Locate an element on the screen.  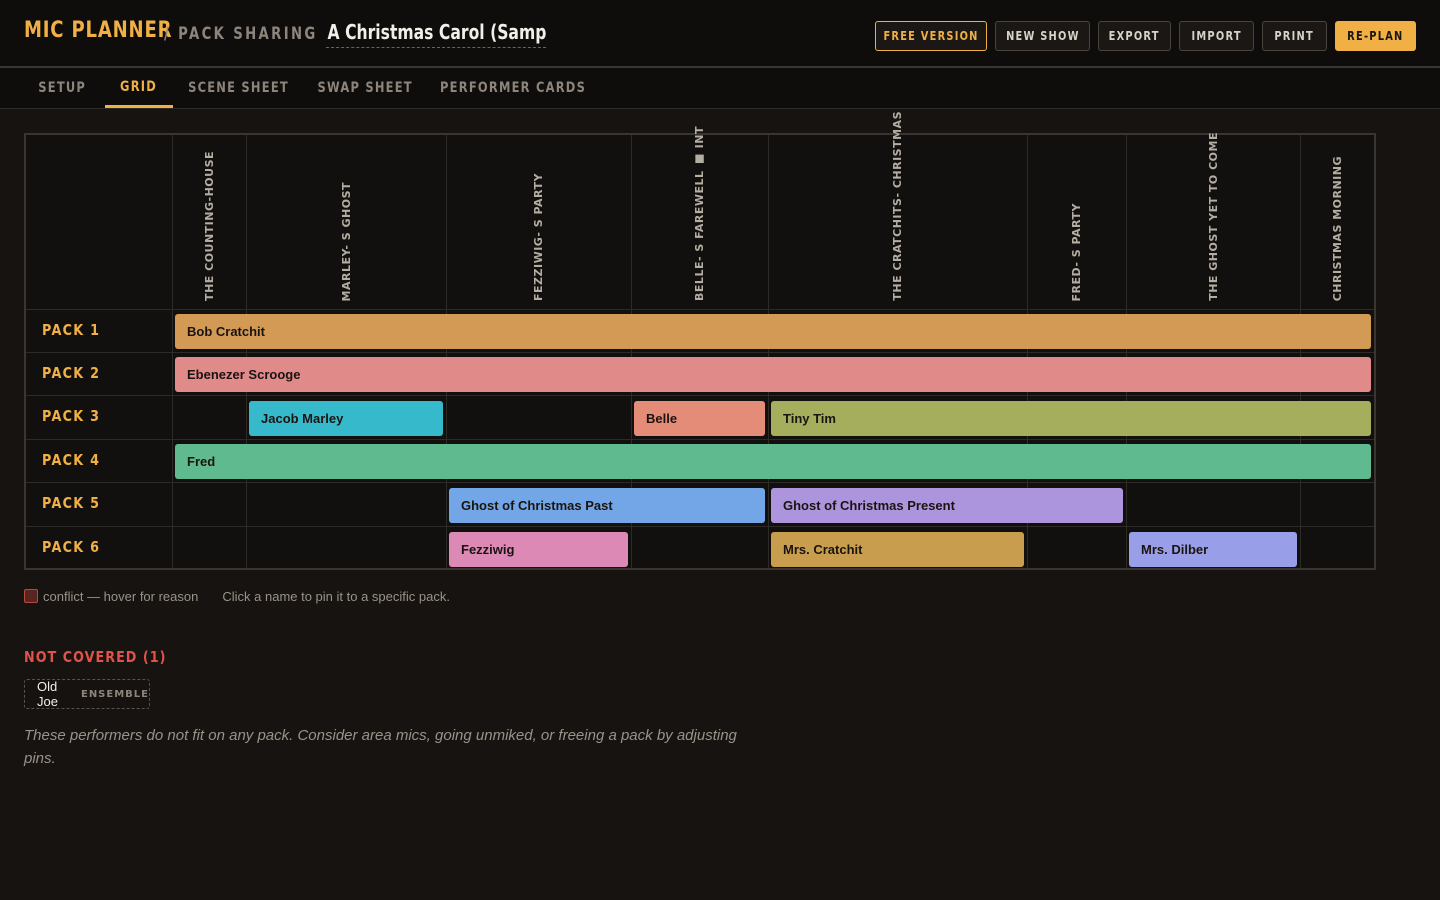
performer-assignment-bar: Mrs. Dilber is located at coordinates (1213, 549).